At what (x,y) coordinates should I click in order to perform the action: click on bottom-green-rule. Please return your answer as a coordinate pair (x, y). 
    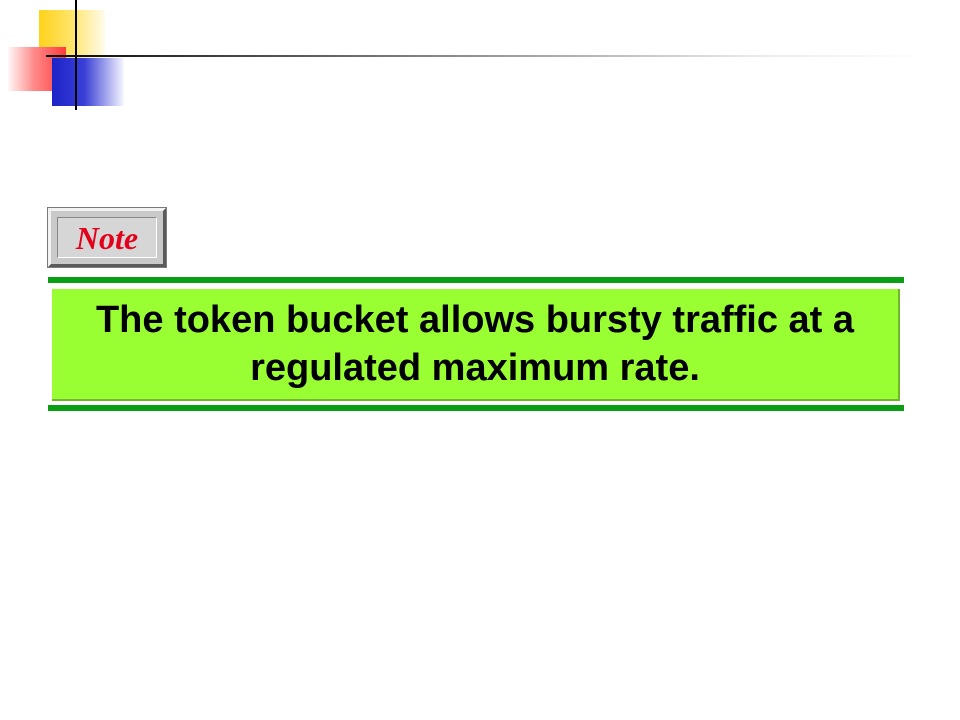
    Looking at the image, I should click on (476, 408).